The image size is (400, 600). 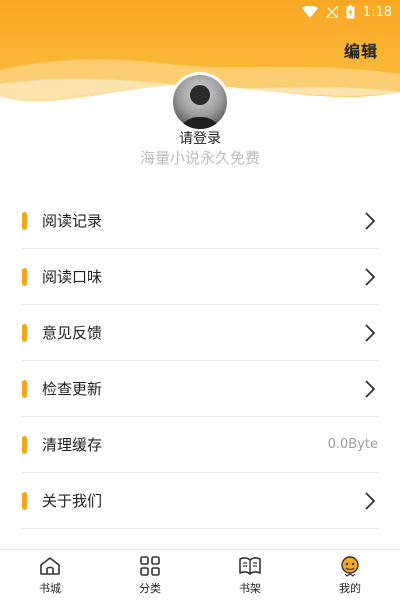 I want to click on grid-icon, so click(x=150, y=566).